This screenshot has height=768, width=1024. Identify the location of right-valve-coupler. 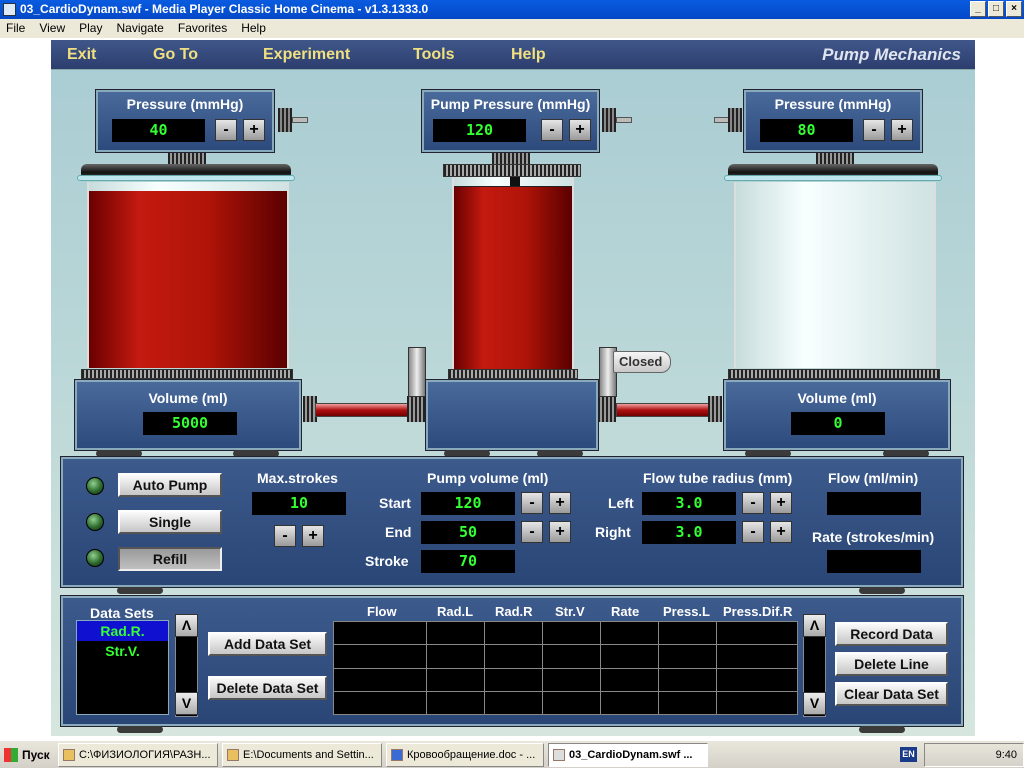
(607, 409).